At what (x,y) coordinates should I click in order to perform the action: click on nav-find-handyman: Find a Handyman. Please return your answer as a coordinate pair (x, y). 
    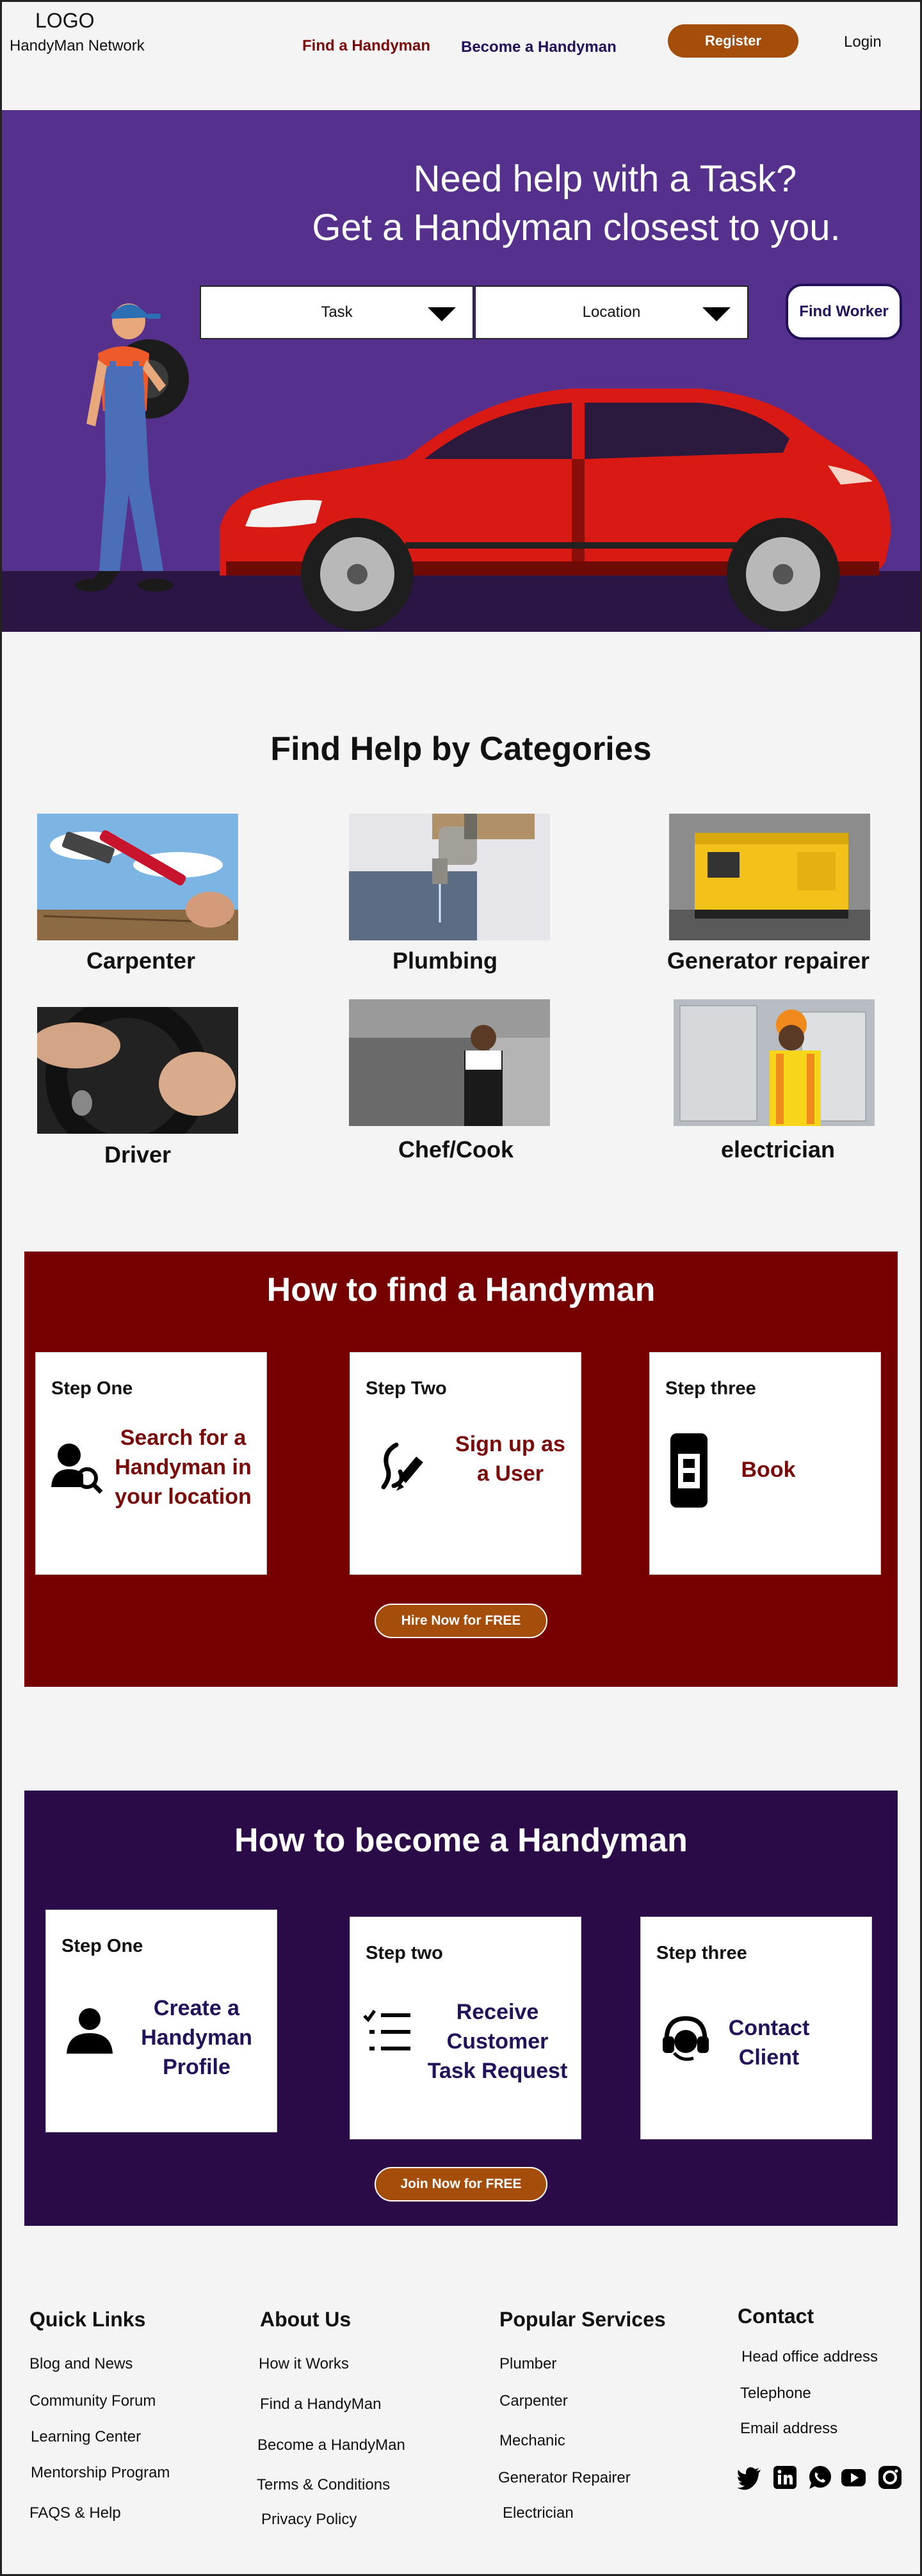
    Looking at the image, I should click on (366, 46).